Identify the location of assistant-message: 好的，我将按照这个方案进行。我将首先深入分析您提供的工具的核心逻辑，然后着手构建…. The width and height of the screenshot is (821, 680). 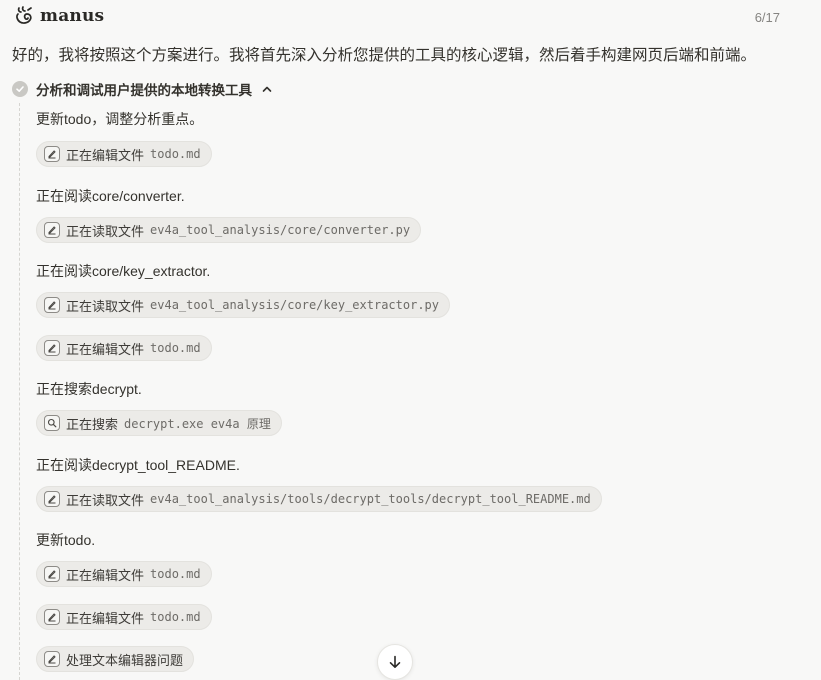
(384, 55).